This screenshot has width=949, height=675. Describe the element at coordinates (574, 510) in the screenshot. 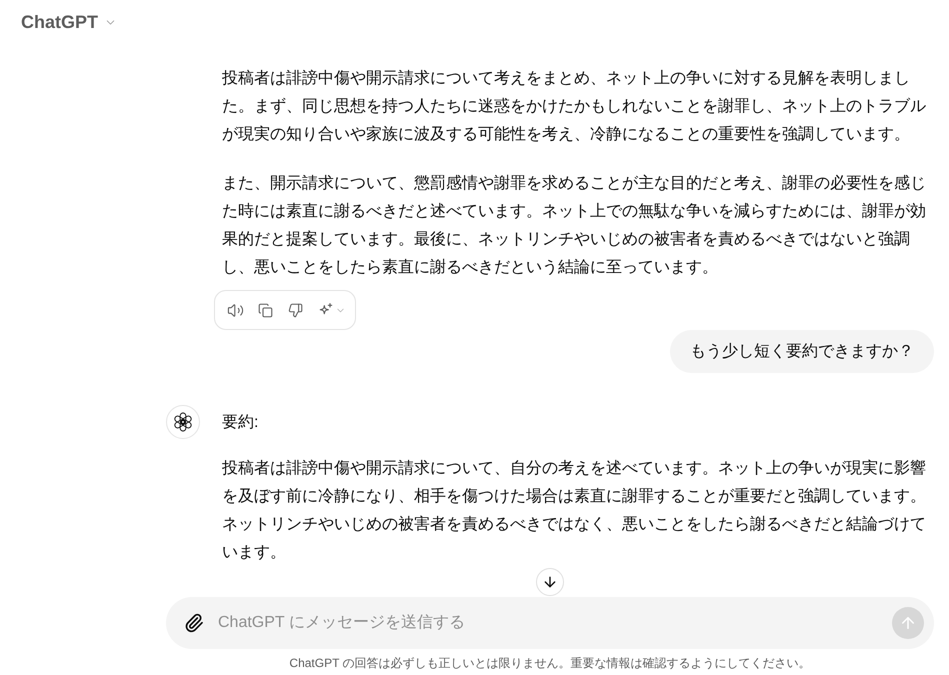

I see `message-paragraph: 投稿者は誹謗中傷や開示請求について、自分の考えを述べています。ネット上の争いが現実に影響を及ぼす前に冷静になり、相手を傷つけた場合は素直に謝罪することが重要だと強調しています。ネットリンチやいじめの被害者を責めるべきではなく、悪いことをしたら謝るべきだと結論づけています。` at that location.